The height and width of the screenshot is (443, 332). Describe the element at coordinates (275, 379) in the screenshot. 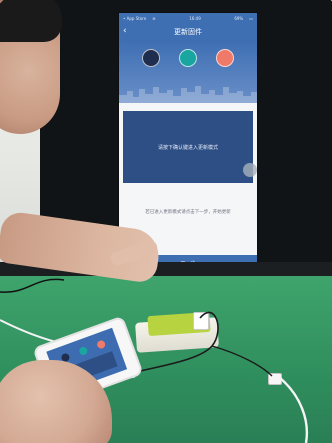

I see `usb-connector` at that location.